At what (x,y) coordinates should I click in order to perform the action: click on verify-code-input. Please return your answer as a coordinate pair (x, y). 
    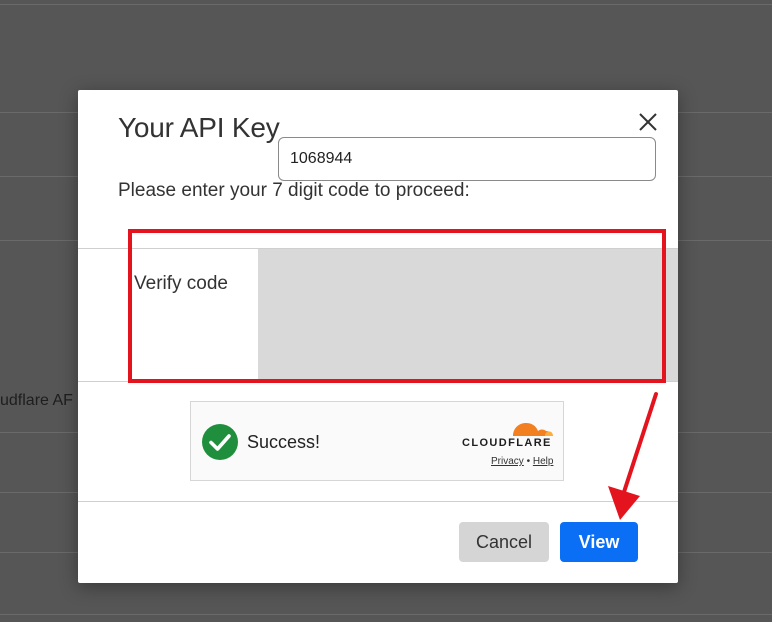
    Looking at the image, I should click on (467, 159).